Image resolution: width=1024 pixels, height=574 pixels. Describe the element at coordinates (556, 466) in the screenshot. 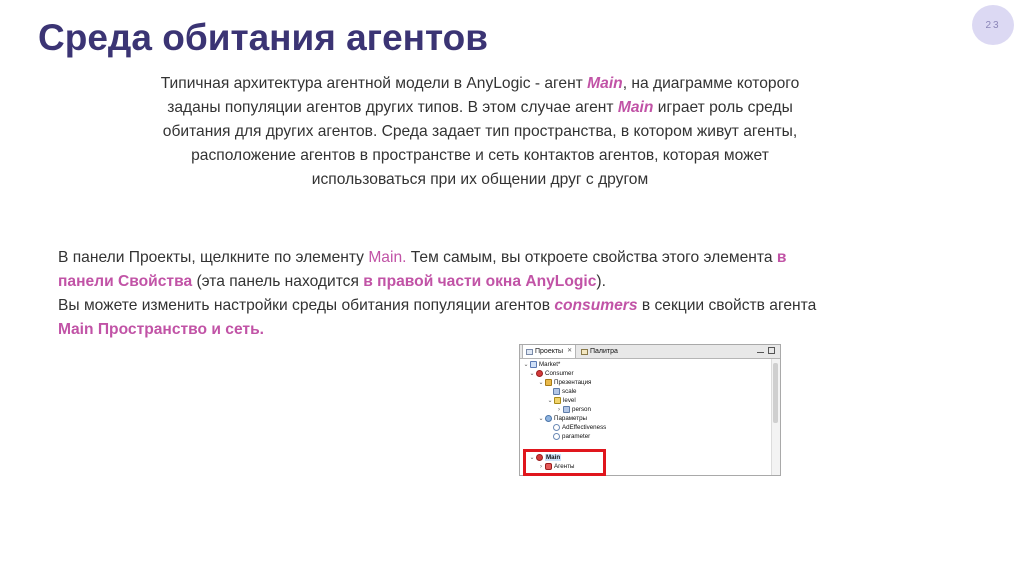

I see `tree-item-agents: › Агенты` at that location.